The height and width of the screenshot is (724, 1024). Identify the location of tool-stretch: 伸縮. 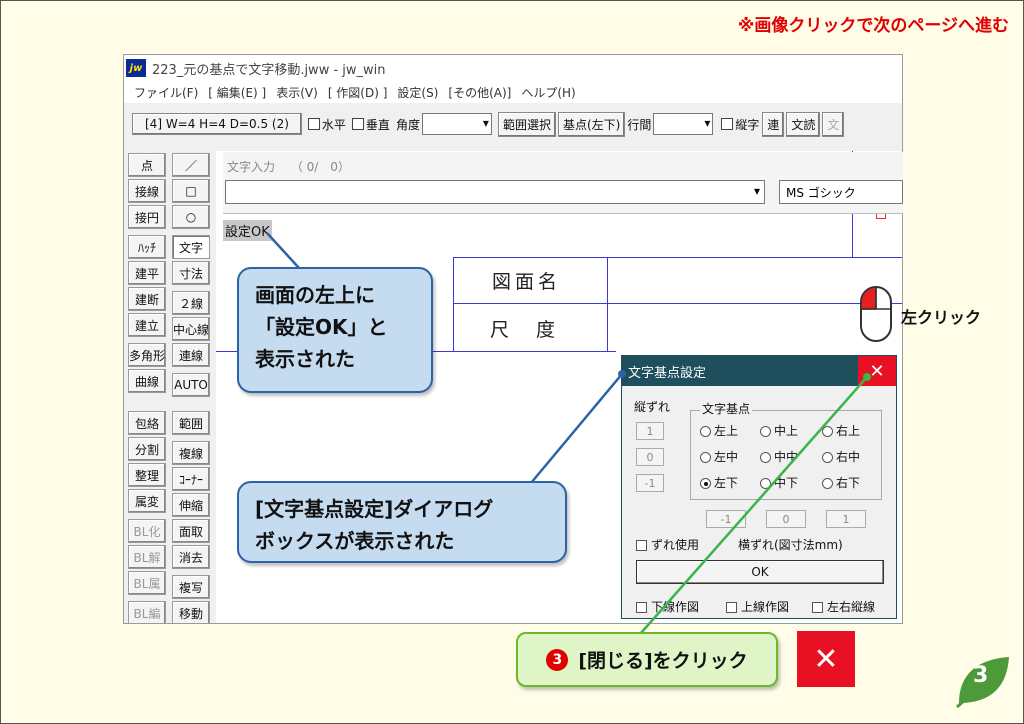
(191, 505).